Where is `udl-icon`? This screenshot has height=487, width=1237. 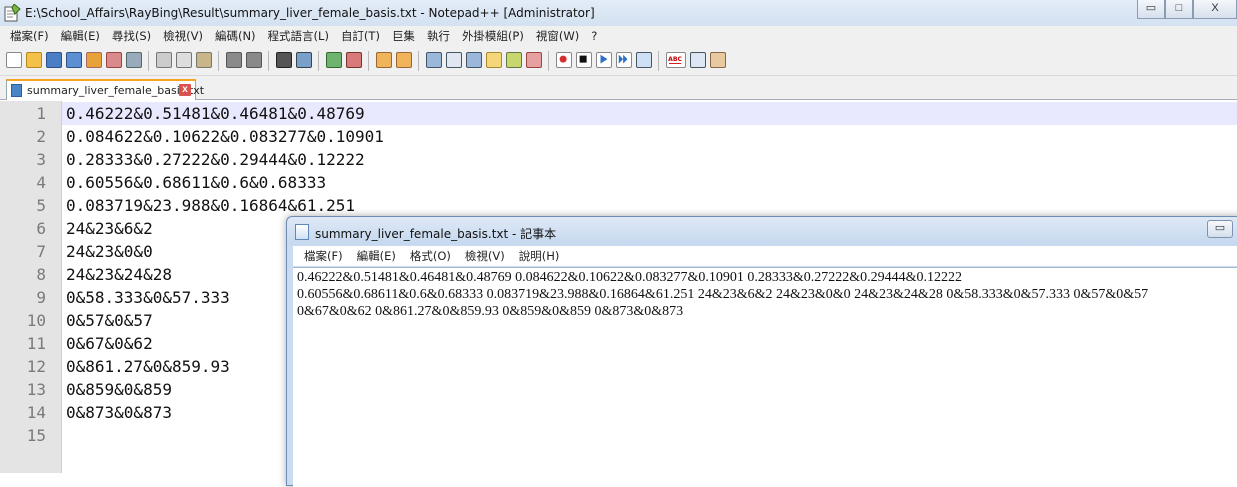
udl-icon is located at coordinates (494, 60).